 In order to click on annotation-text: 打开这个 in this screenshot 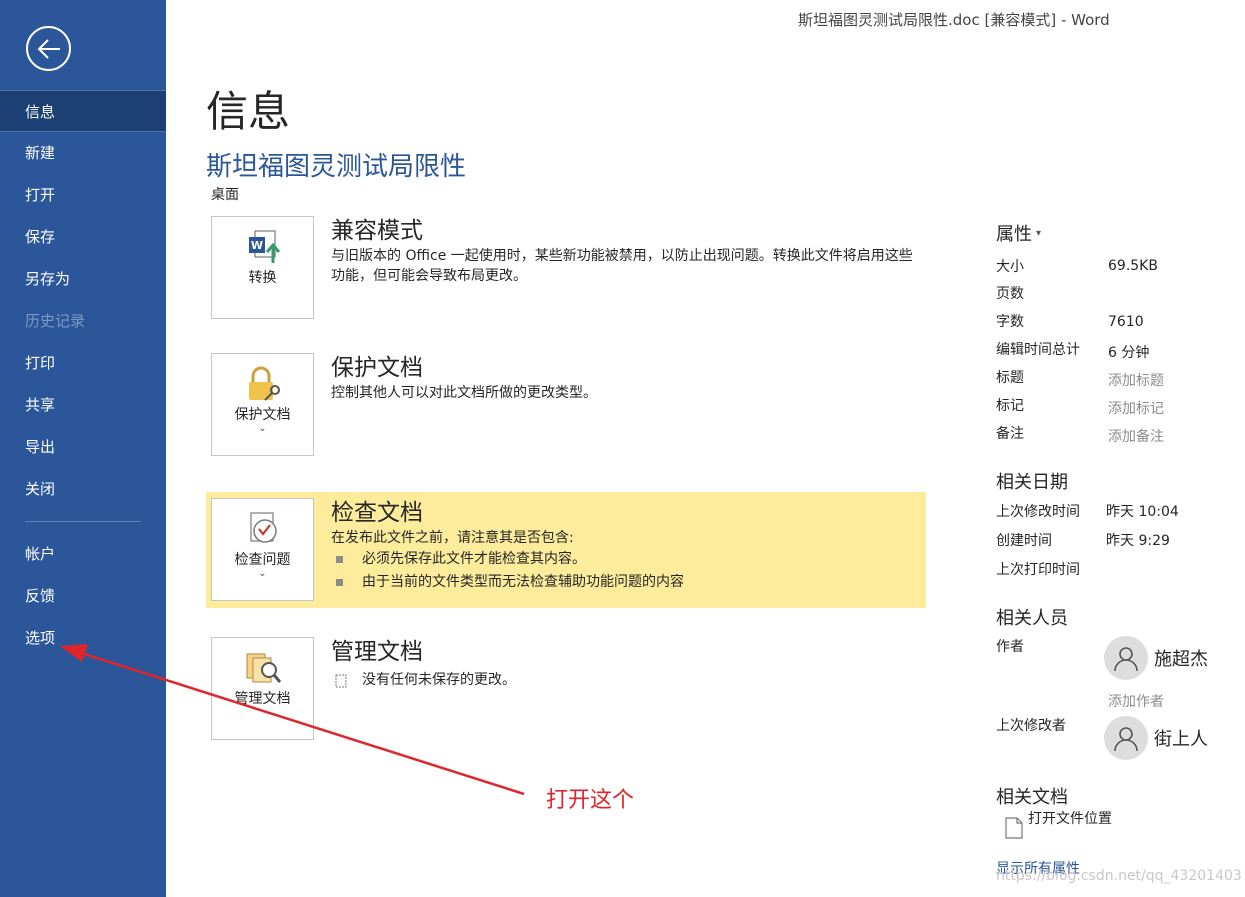, I will do `click(590, 800)`.